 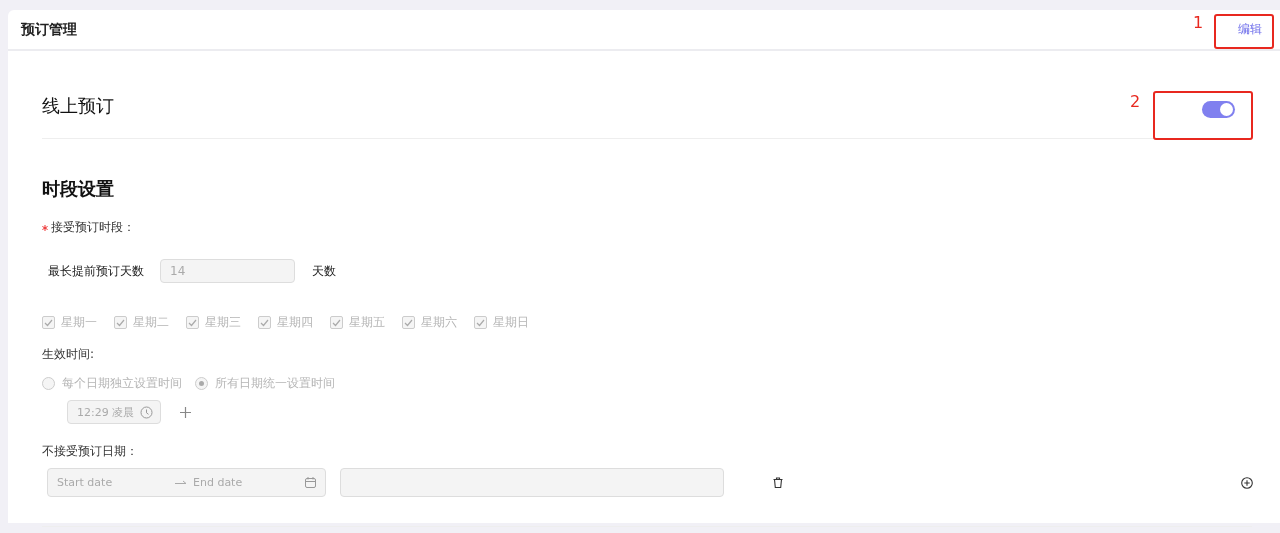 I want to click on trash-icon, so click(x=778, y=482).